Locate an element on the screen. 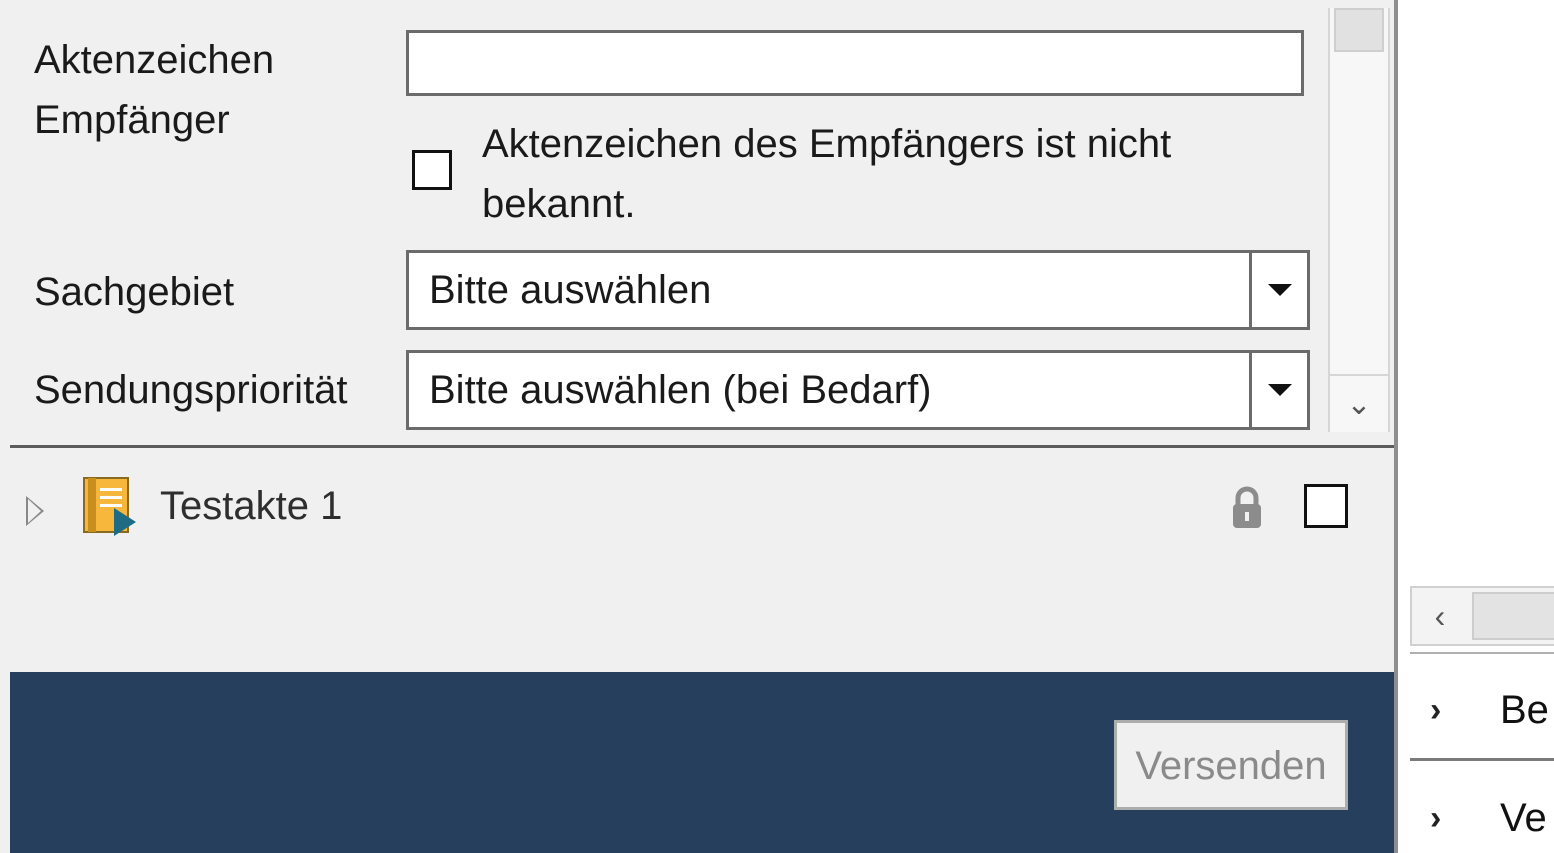  file-folder-icon is located at coordinates (109, 506).